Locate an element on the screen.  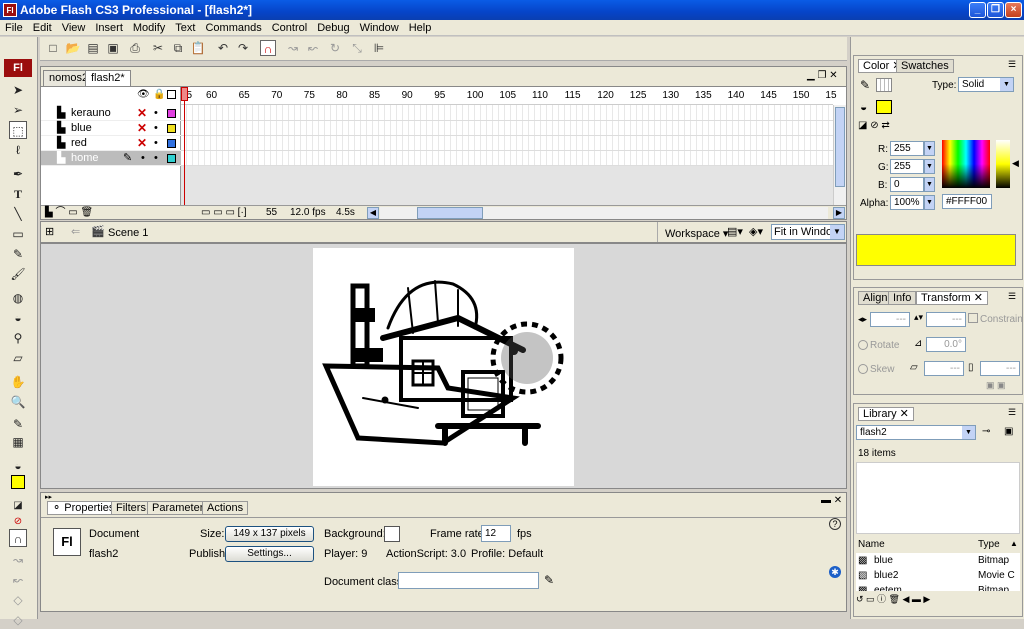
lock-icon: 🔒 is located at coordinates (159, 94).